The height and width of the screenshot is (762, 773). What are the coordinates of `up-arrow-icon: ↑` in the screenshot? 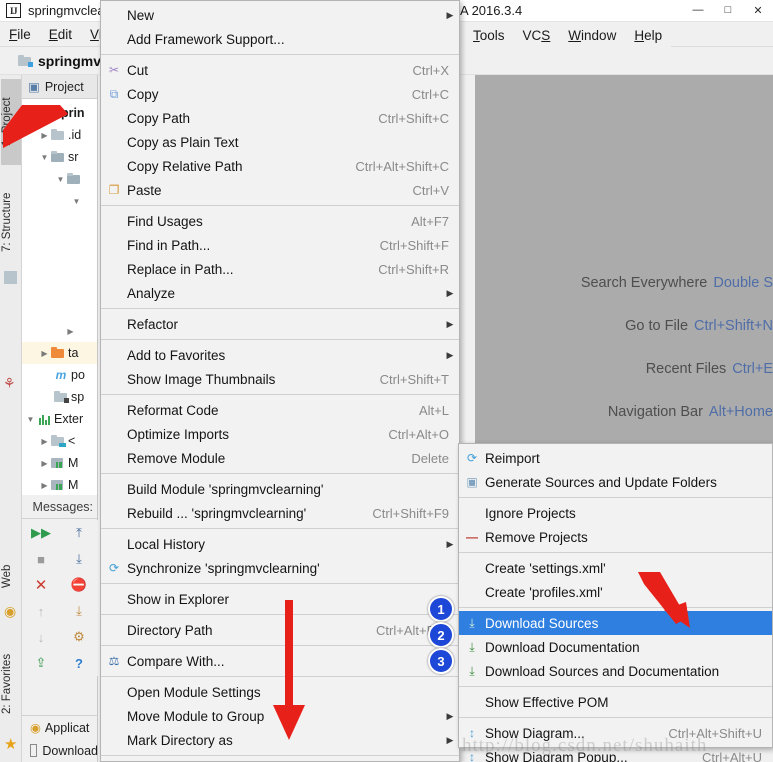 It's located at (41, 611).